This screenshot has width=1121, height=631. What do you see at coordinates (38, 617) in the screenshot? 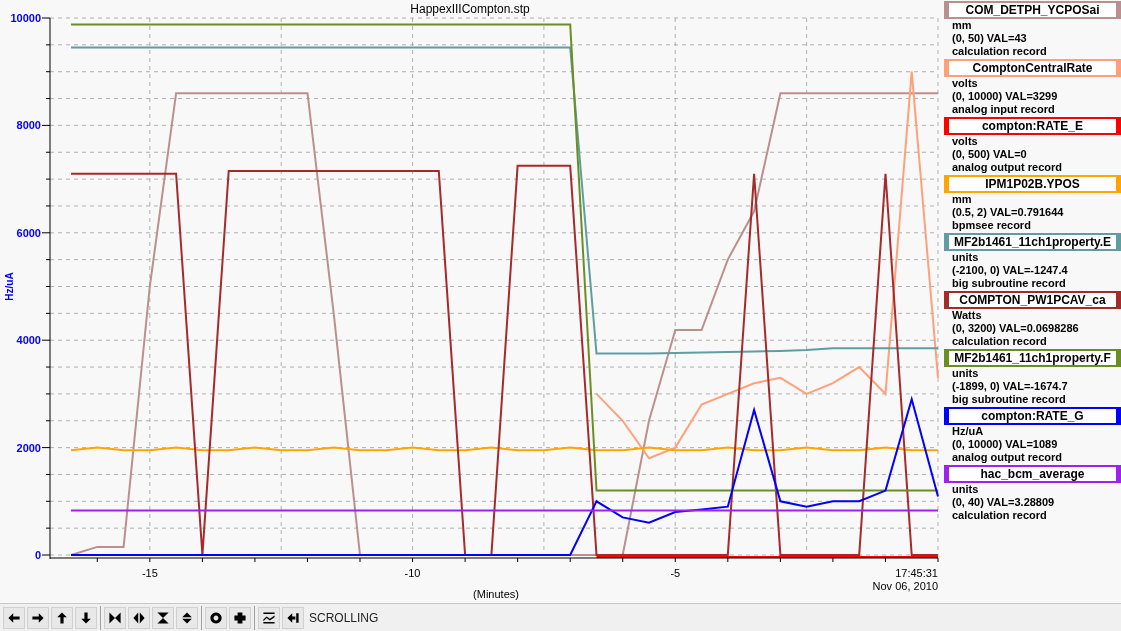
I see `right-arrow-button` at bounding box center [38, 617].